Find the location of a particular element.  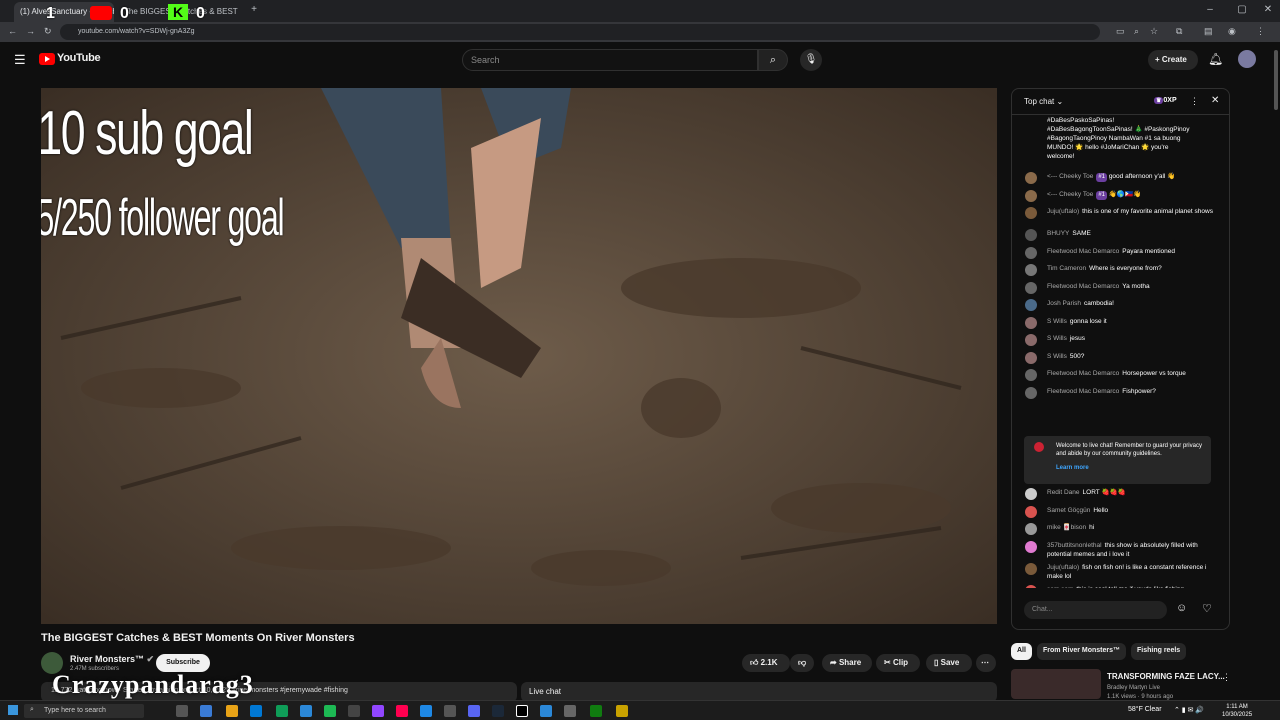

search-input: Search is located at coordinates (610, 60).